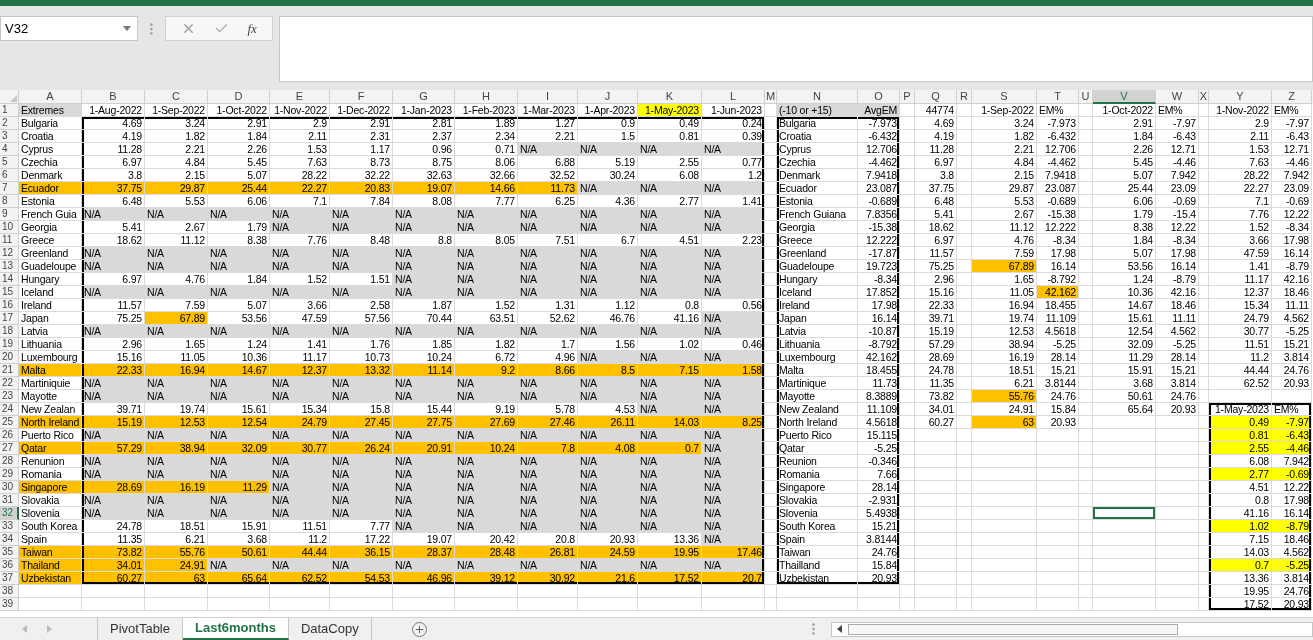 The height and width of the screenshot is (640, 1313). Describe the element at coordinates (9, 253) in the screenshot. I see `row-header: 12` at that location.